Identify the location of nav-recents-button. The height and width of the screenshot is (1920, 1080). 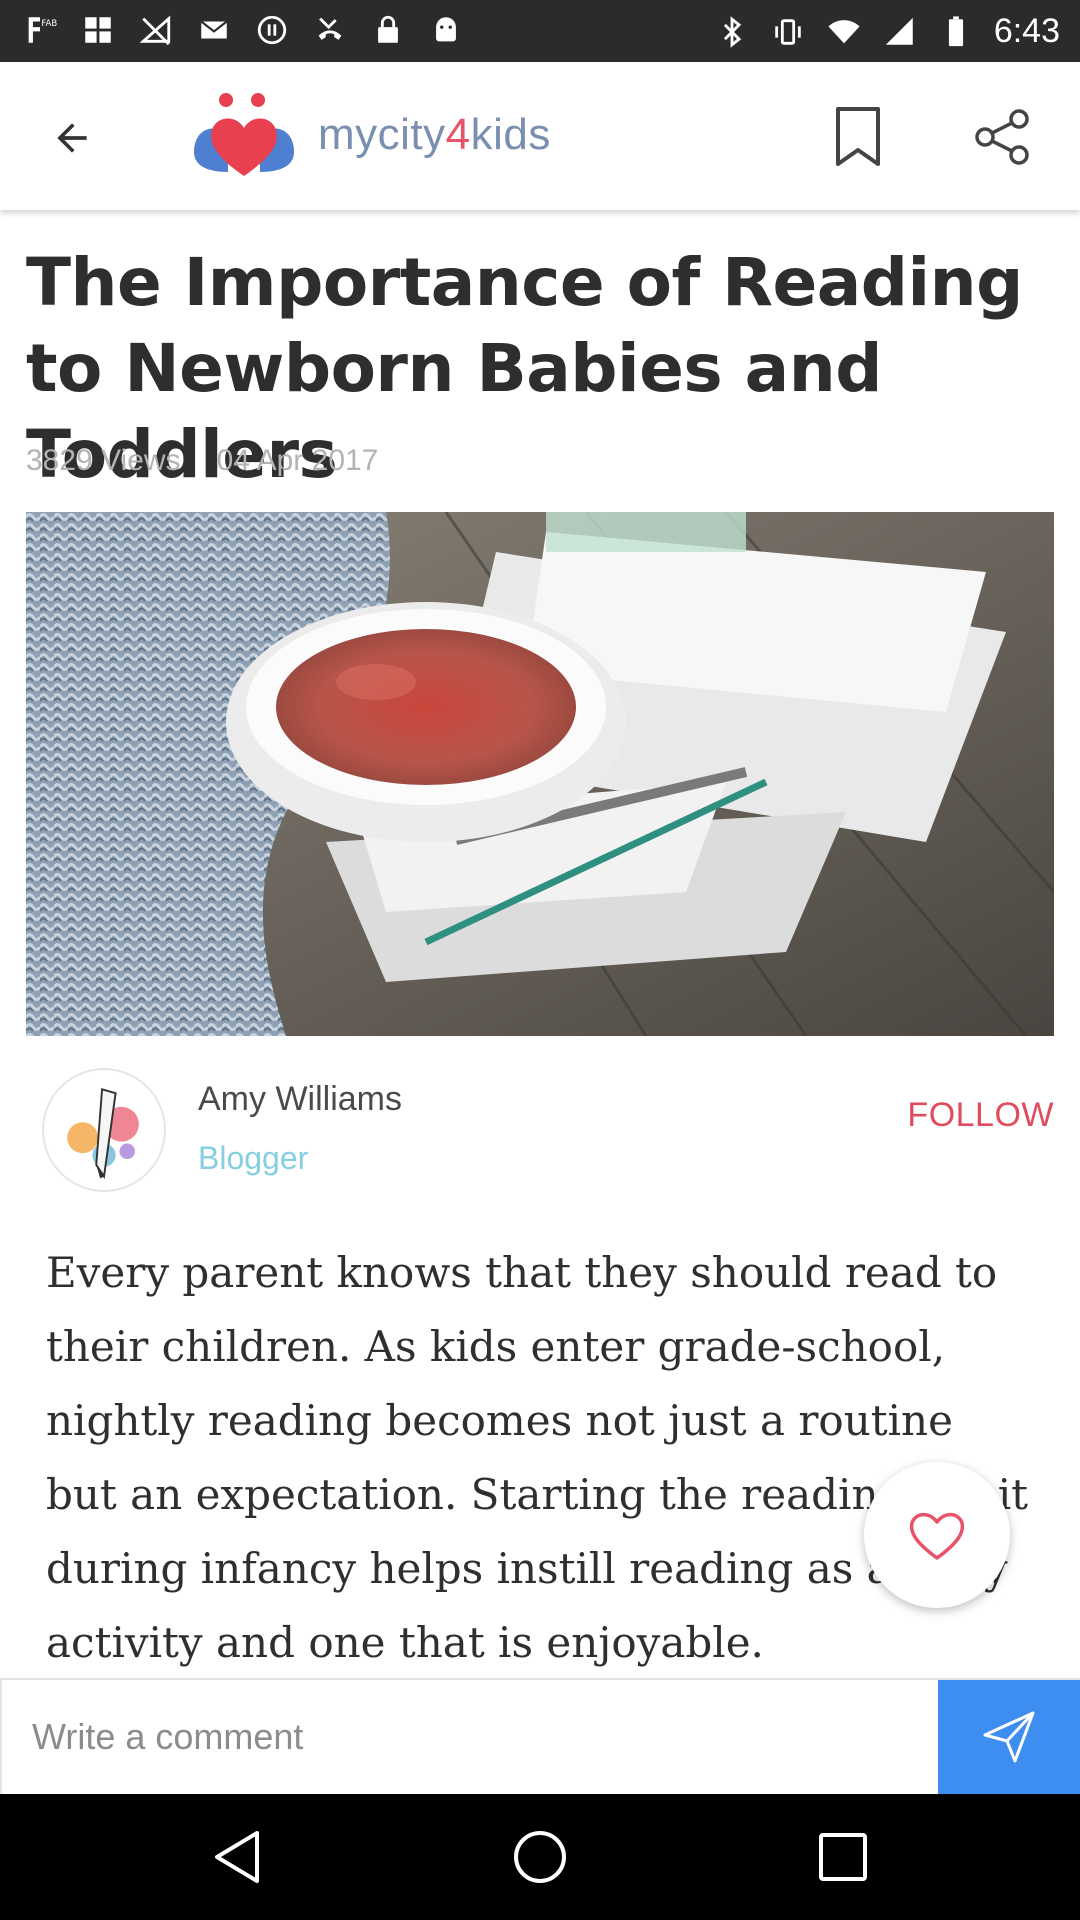
(843, 1857).